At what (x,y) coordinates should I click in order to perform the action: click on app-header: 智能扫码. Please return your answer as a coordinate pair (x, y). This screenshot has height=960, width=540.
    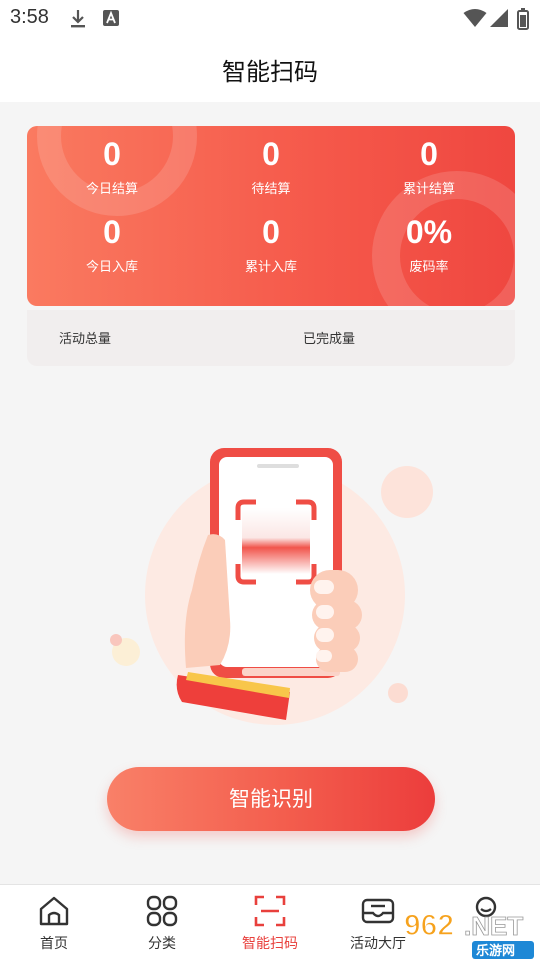
    Looking at the image, I should click on (270, 69).